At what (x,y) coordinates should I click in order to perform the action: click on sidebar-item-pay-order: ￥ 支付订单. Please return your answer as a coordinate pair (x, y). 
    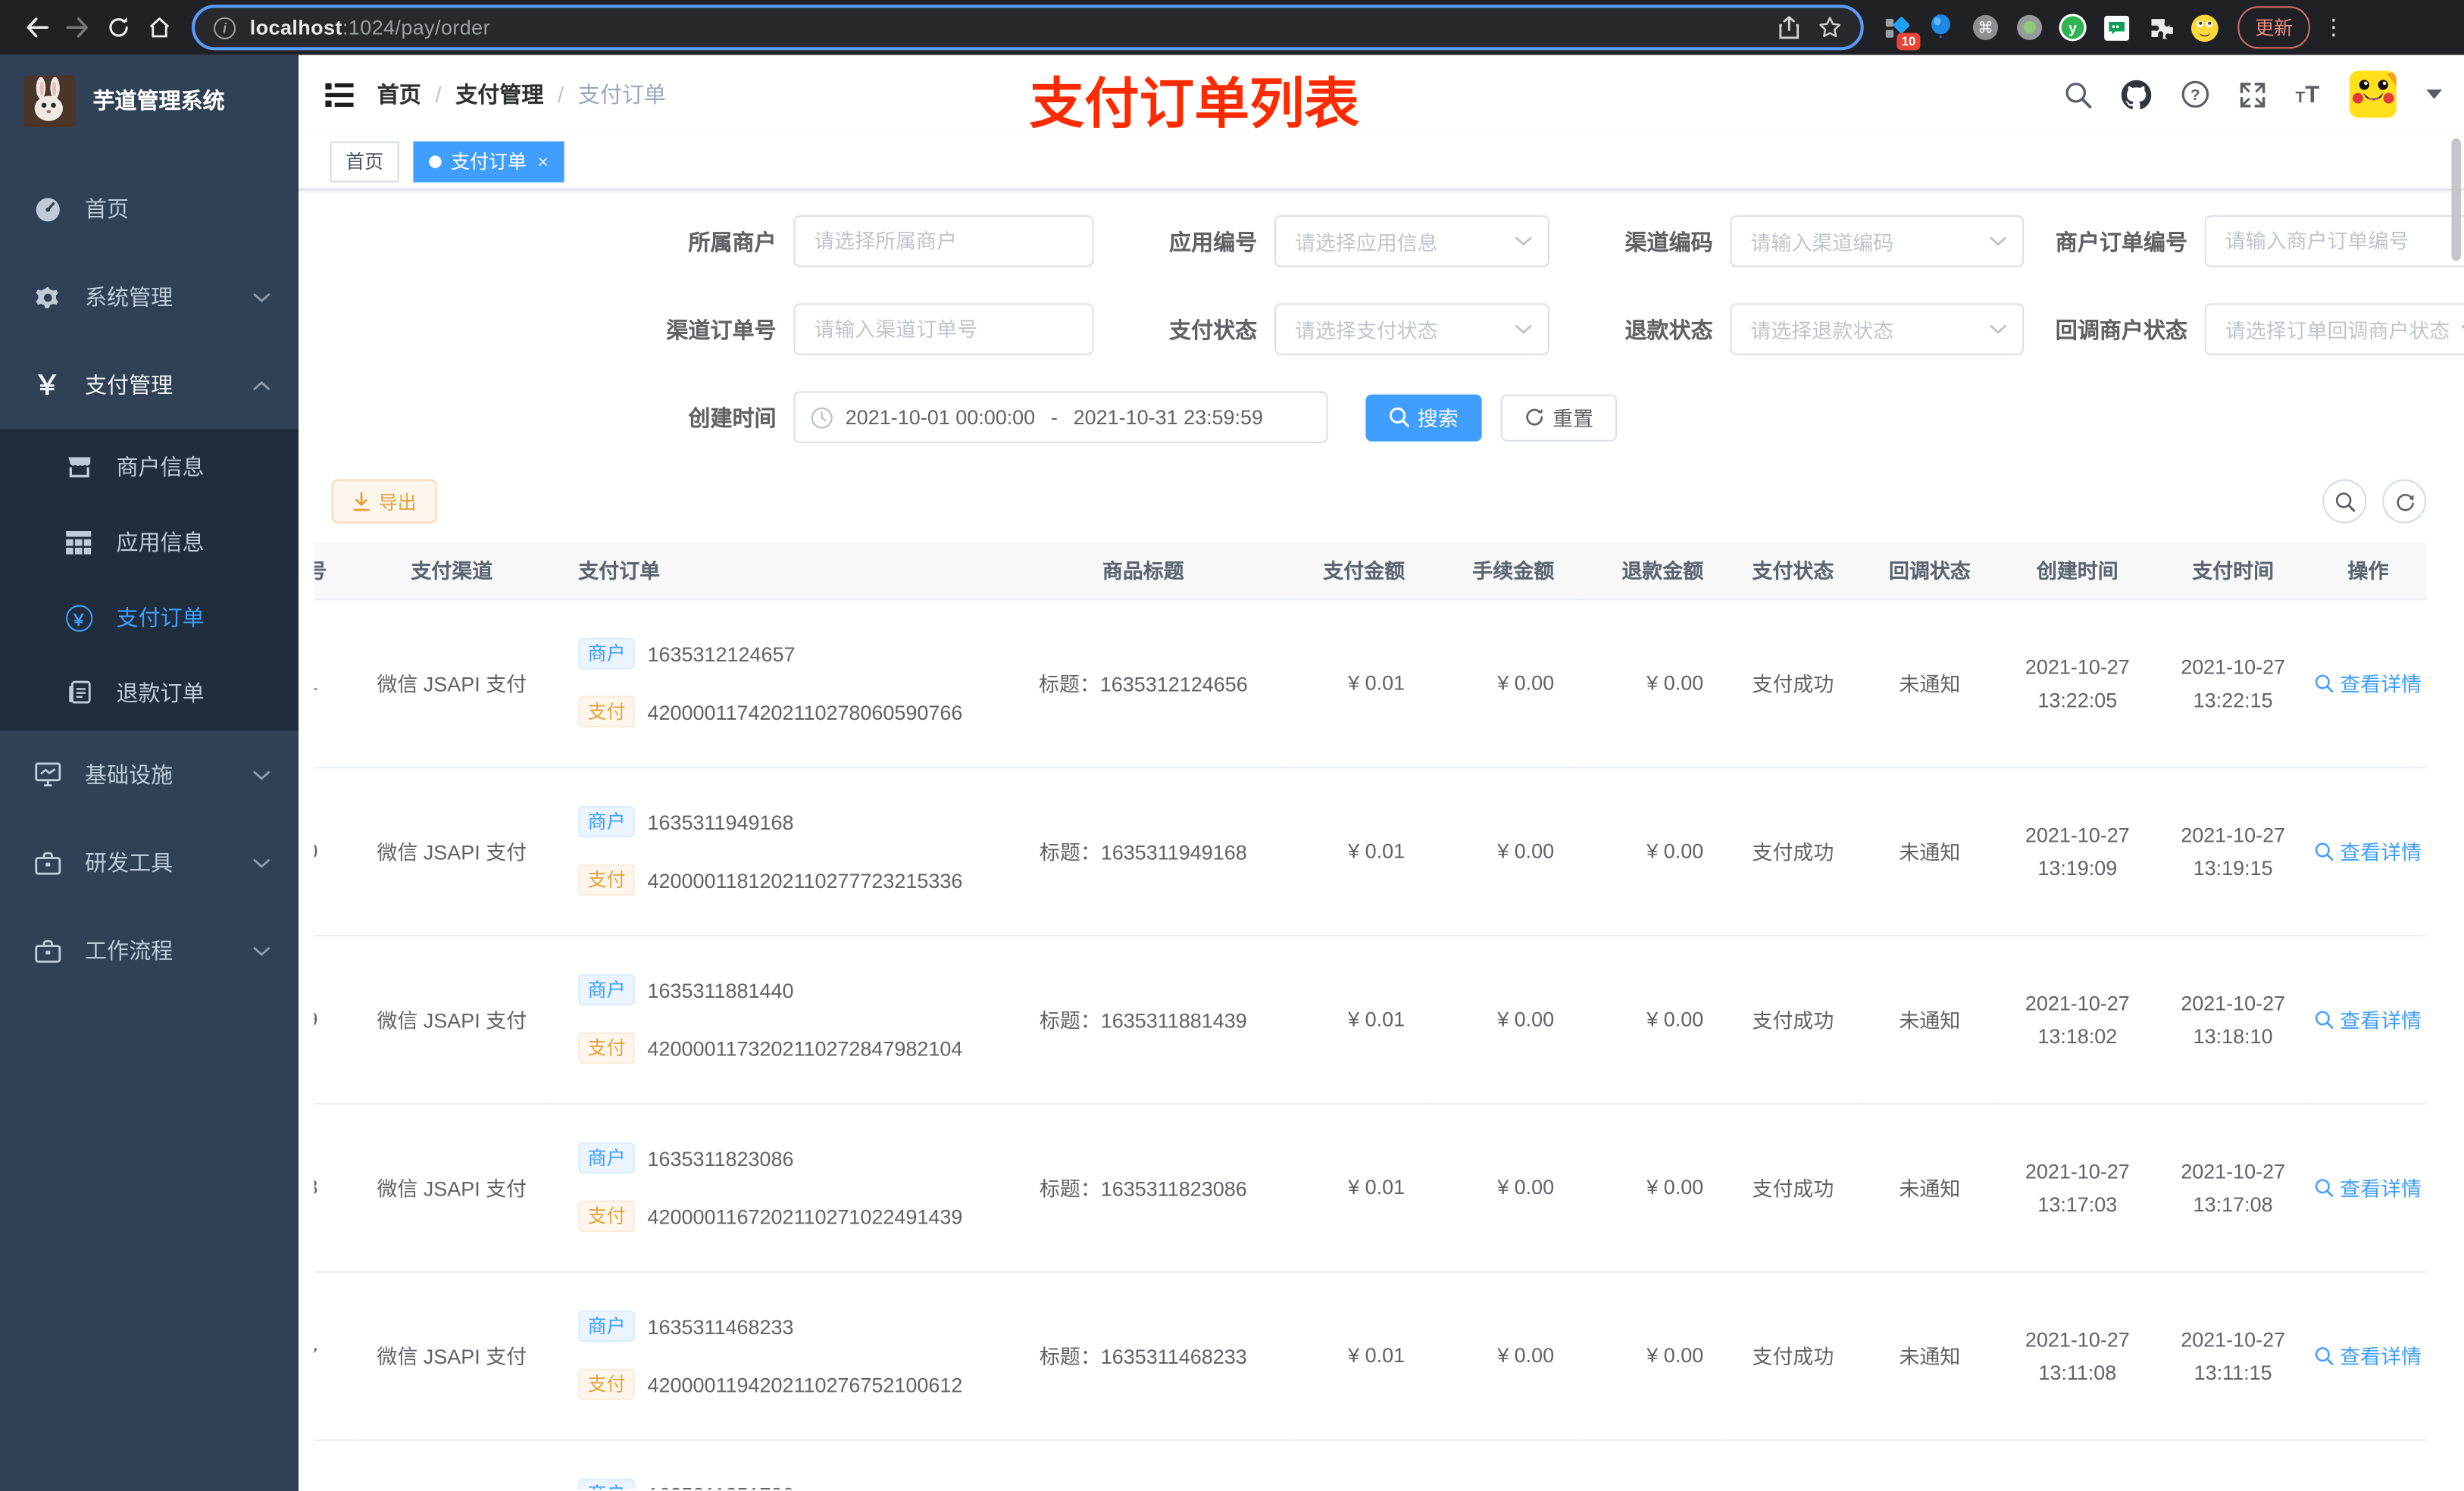
    Looking at the image, I should click on (149, 617).